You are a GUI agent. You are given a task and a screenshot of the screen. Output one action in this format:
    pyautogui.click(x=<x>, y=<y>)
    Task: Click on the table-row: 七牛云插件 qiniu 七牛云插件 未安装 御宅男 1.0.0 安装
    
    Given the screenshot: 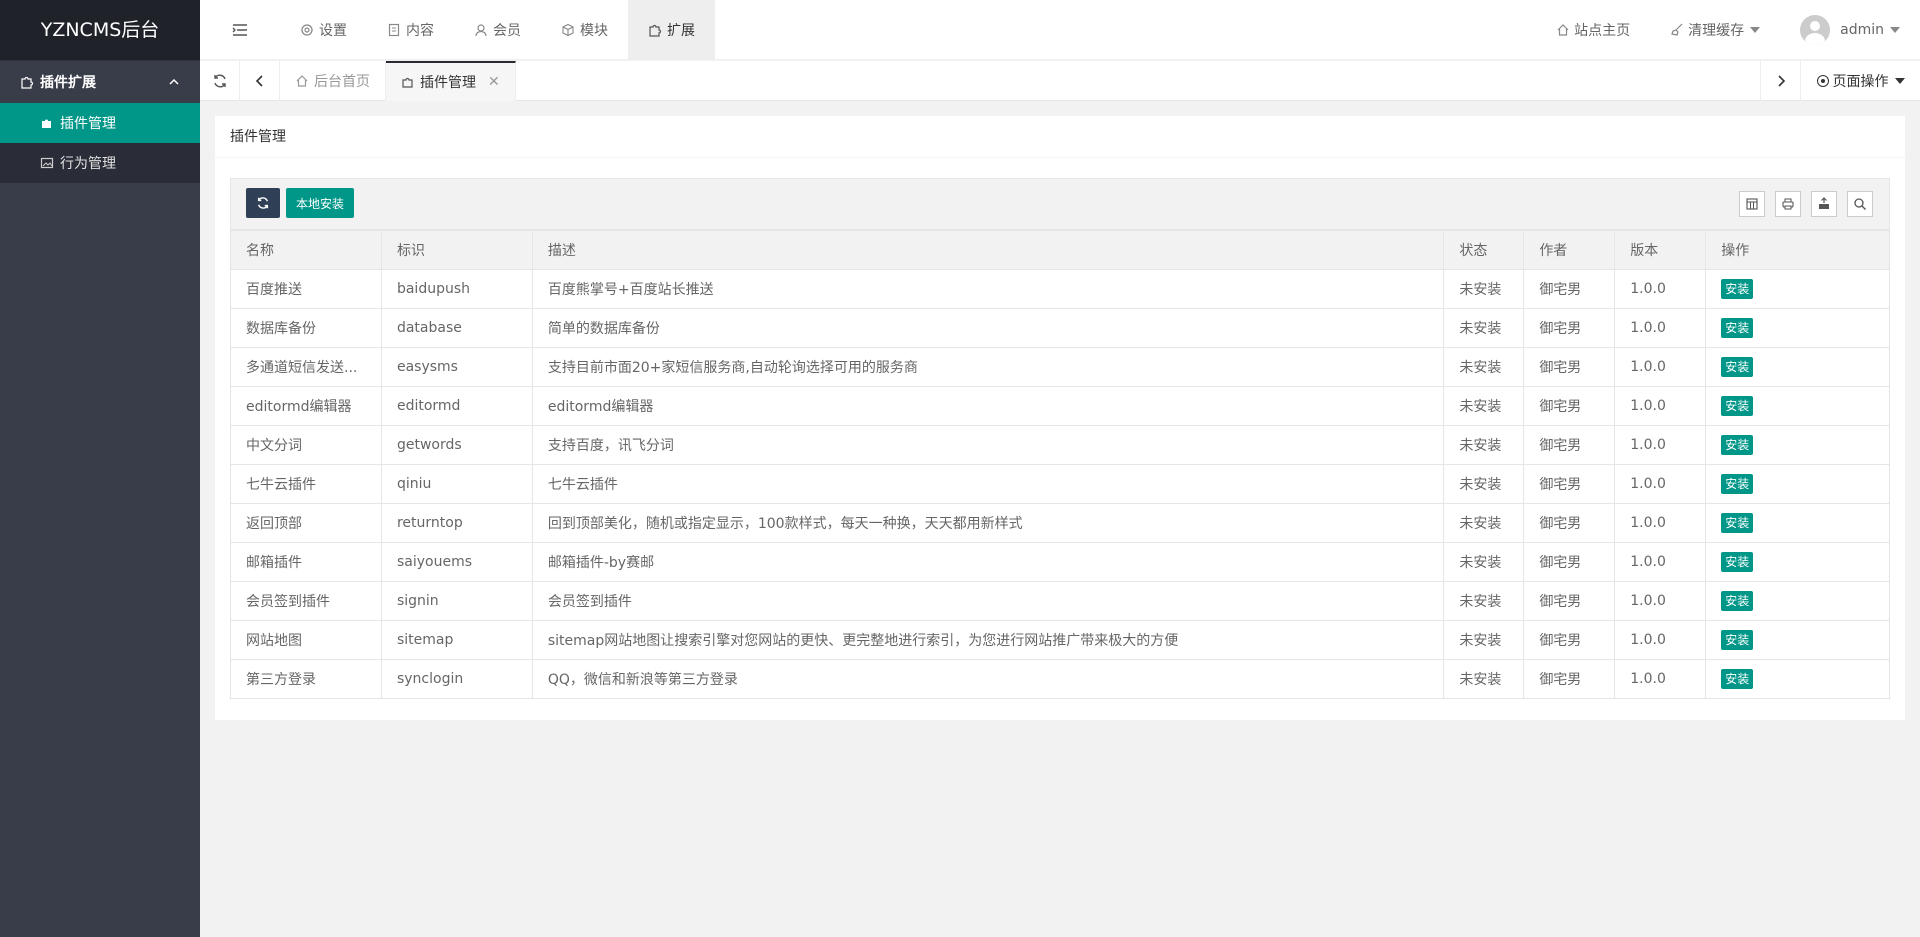 What is the action you would take?
    pyautogui.click(x=1060, y=484)
    